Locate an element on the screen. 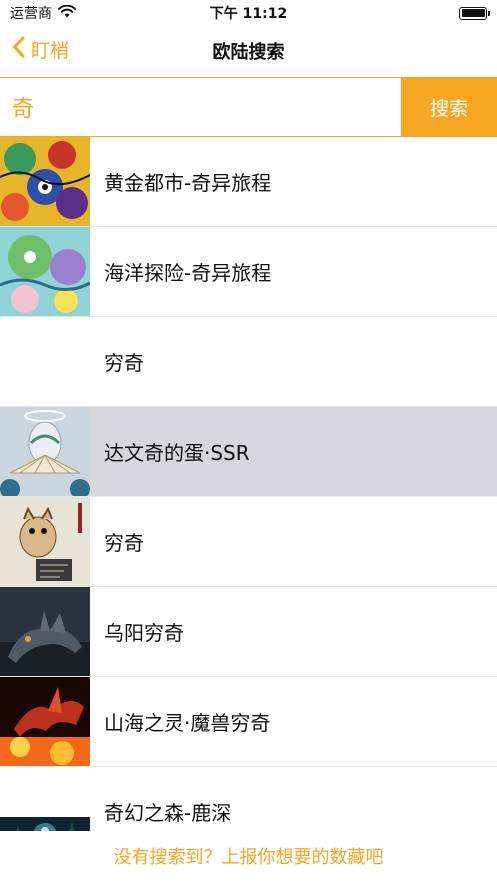 The height and width of the screenshot is (883, 497). result-label: 黄金都市-奇异旅程 is located at coordinates (188, 183).